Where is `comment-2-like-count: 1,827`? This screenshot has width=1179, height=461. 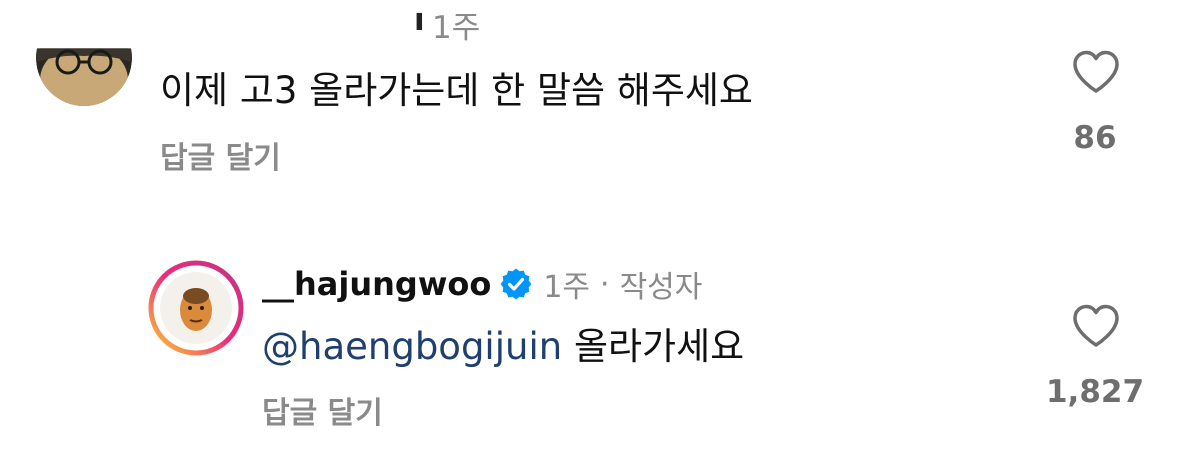 comment-2-like-count: 1,827 is located at coordinates (1095, 392).